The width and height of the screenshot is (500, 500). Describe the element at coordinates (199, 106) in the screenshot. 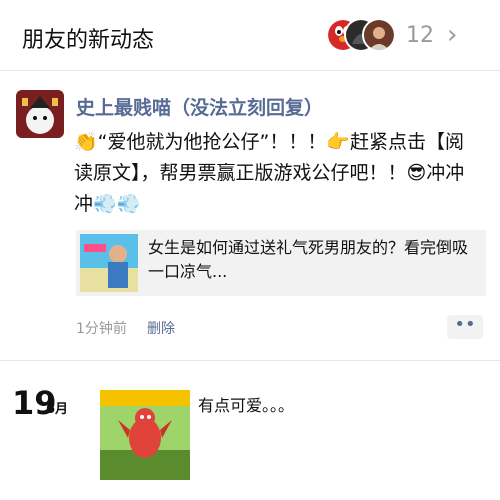

I see `author-name: 史上最贱喵（没法立刻回复）` at that location.